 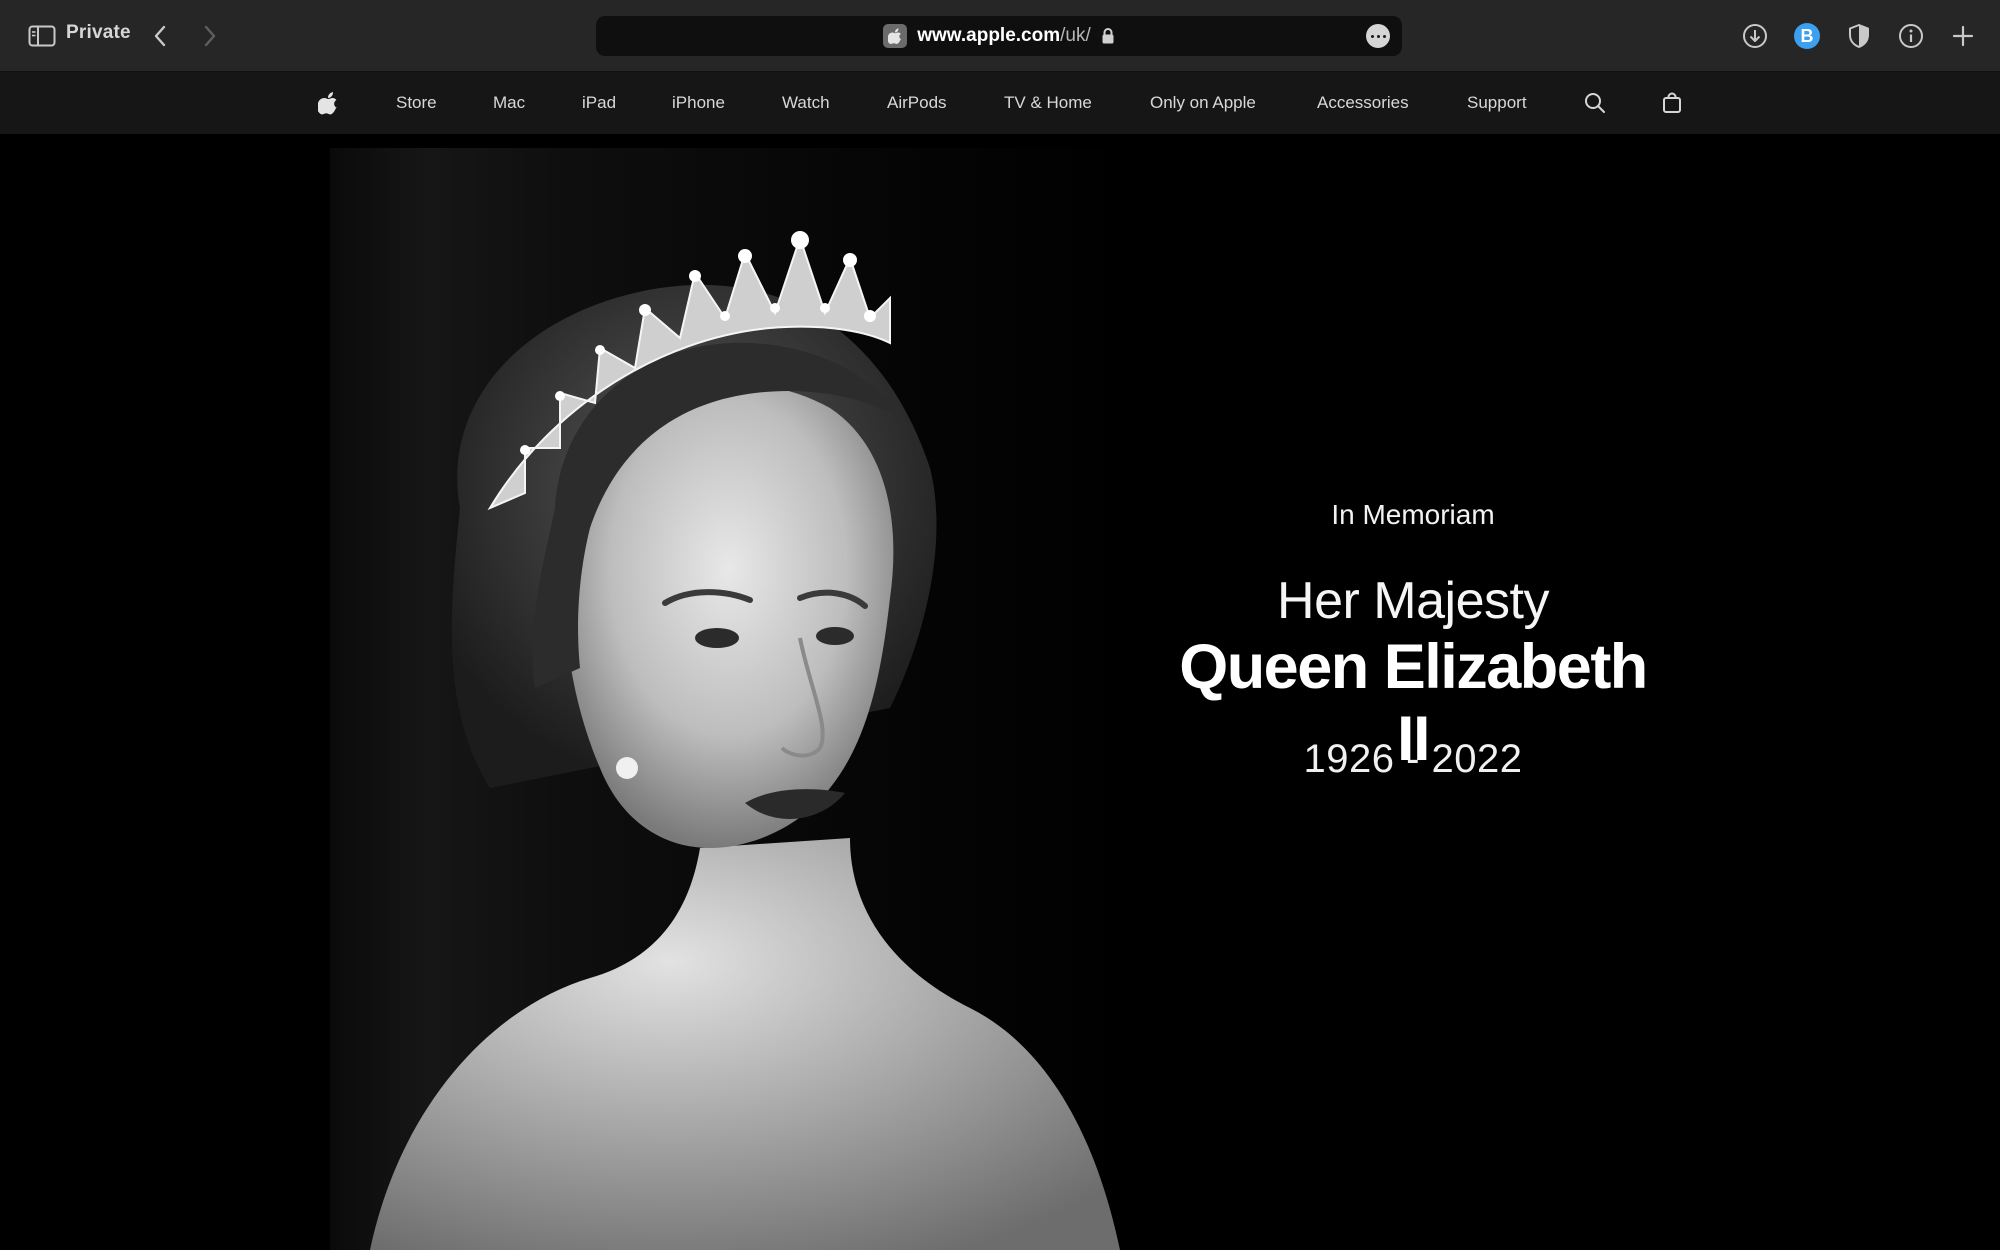 I want to click on downloads-button, so click(x=1755, y=36).